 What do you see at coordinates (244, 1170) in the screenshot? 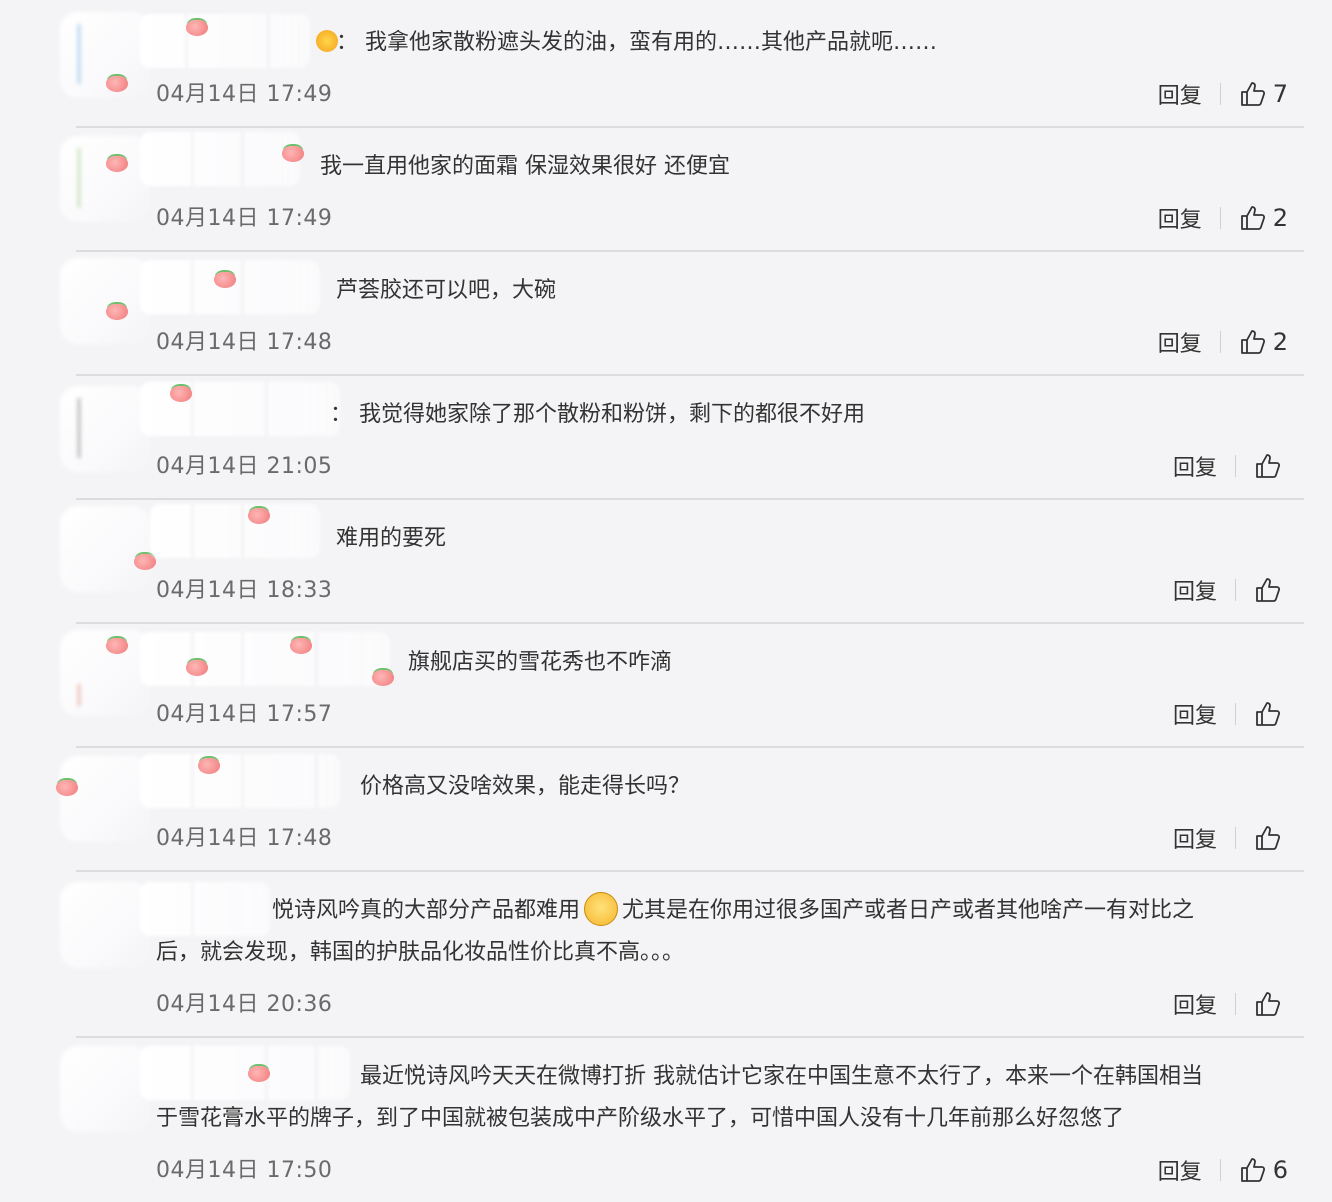
I see `comment-time: 04月14日 17:50` at bounding box center [244, 1170].